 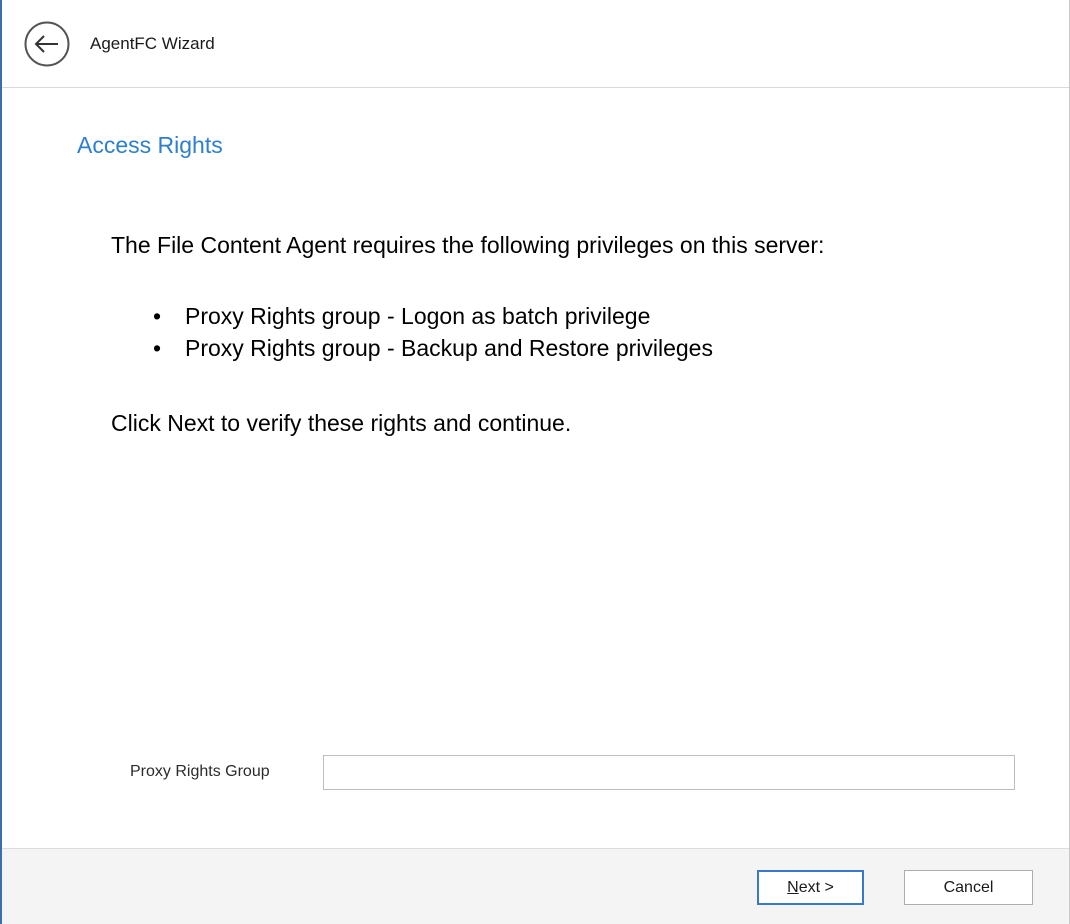 I want to click on page-title: Access Rights, so click(x=150, y=145).